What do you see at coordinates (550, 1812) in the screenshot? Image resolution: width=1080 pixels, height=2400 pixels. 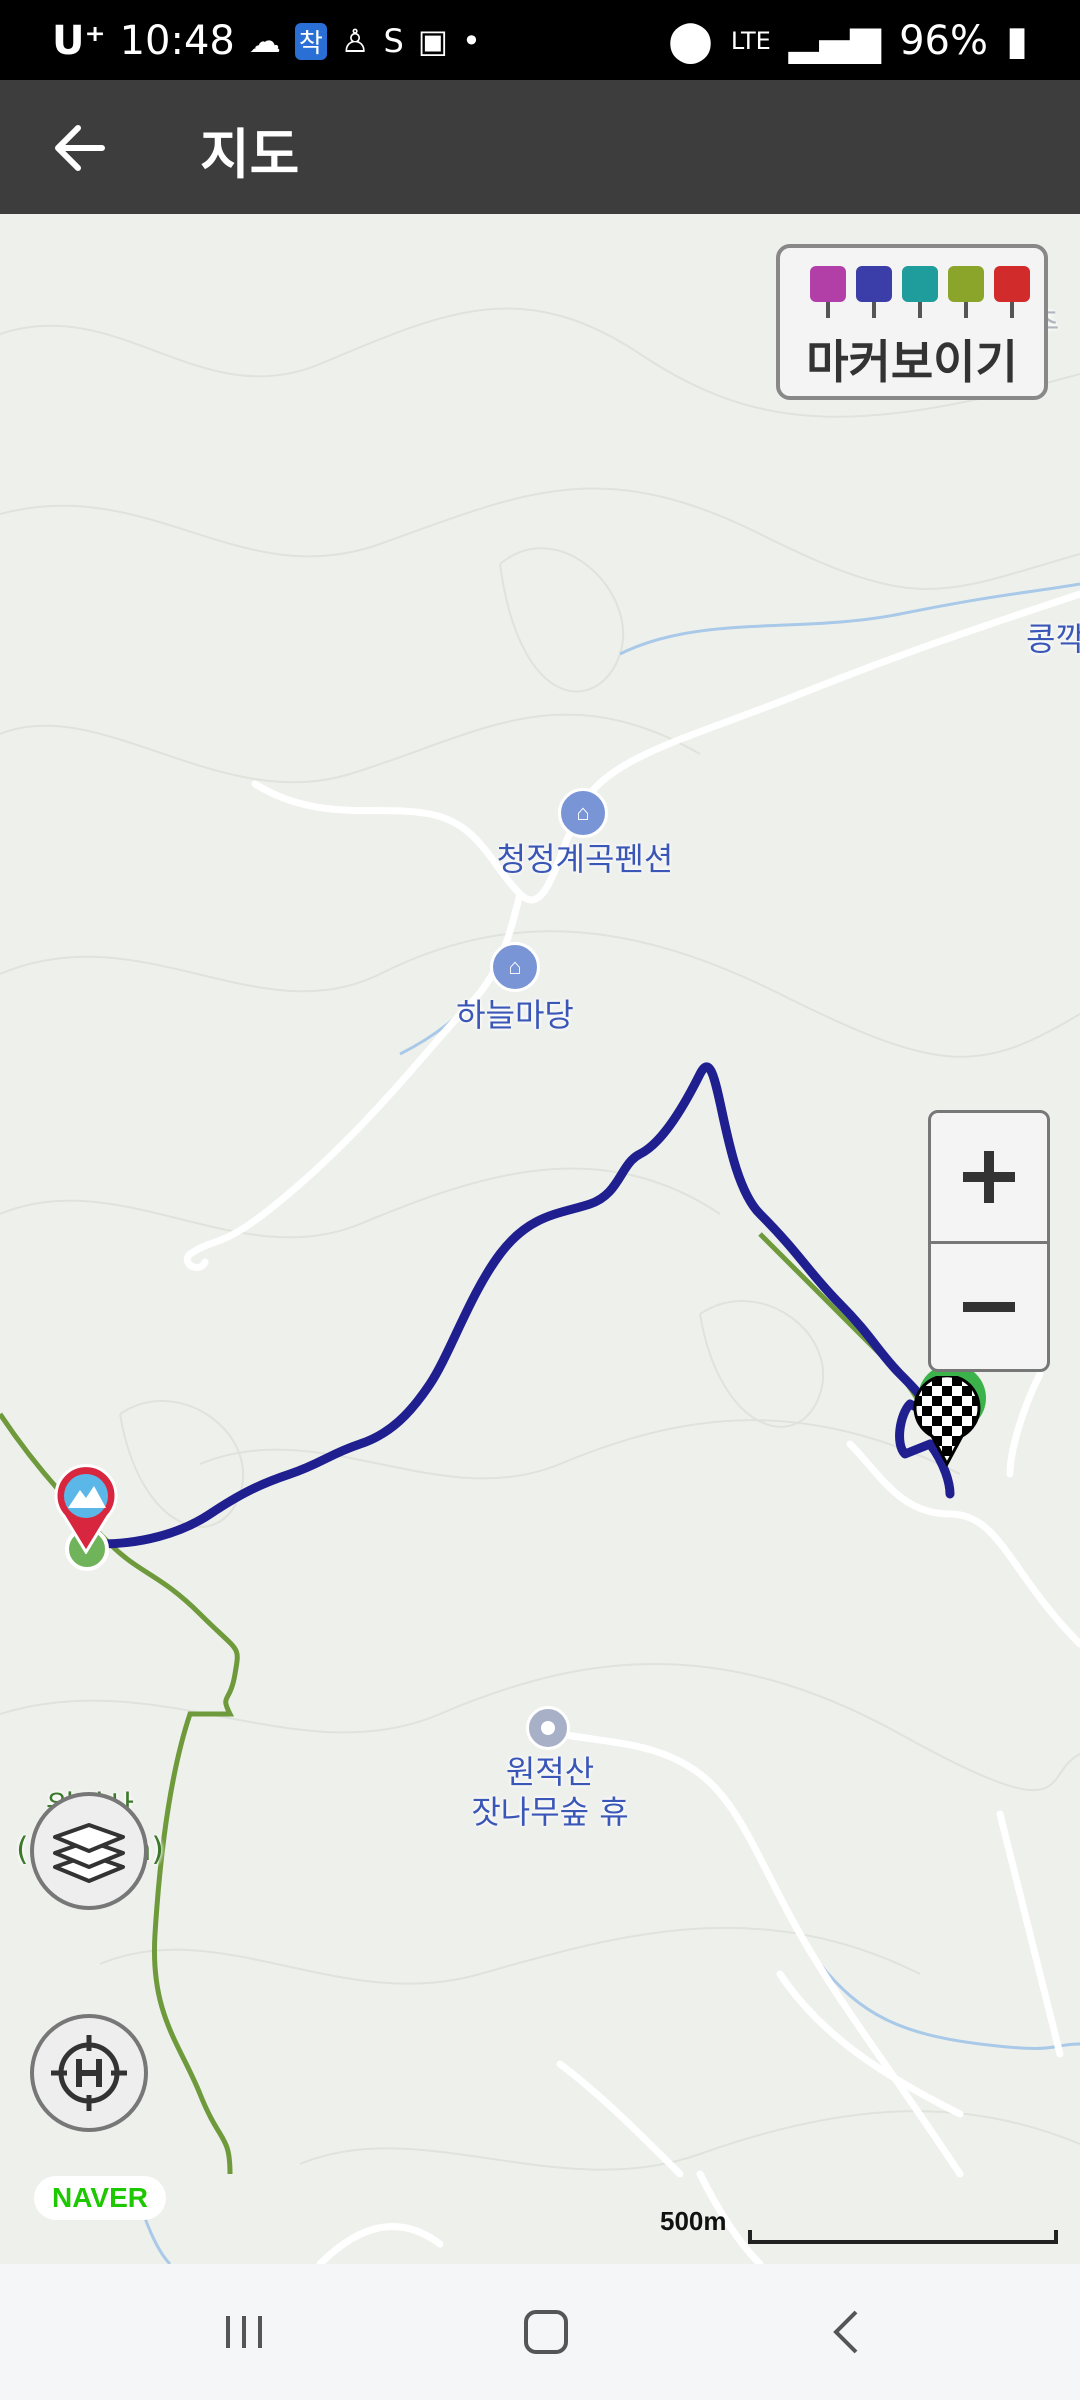 I see `poi-forest-line2: 잣나무숲 휴` at bounding box center [550, 1812].